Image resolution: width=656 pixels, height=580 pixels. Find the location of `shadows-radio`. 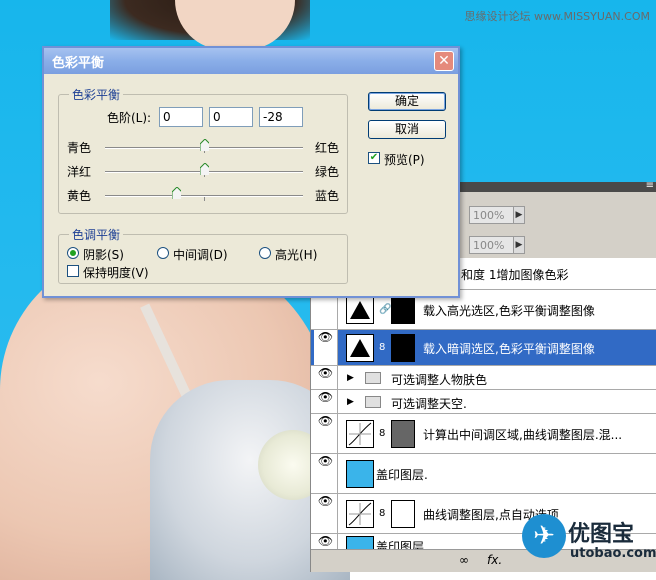

shadows-radio is located at coordinates (73, 253).